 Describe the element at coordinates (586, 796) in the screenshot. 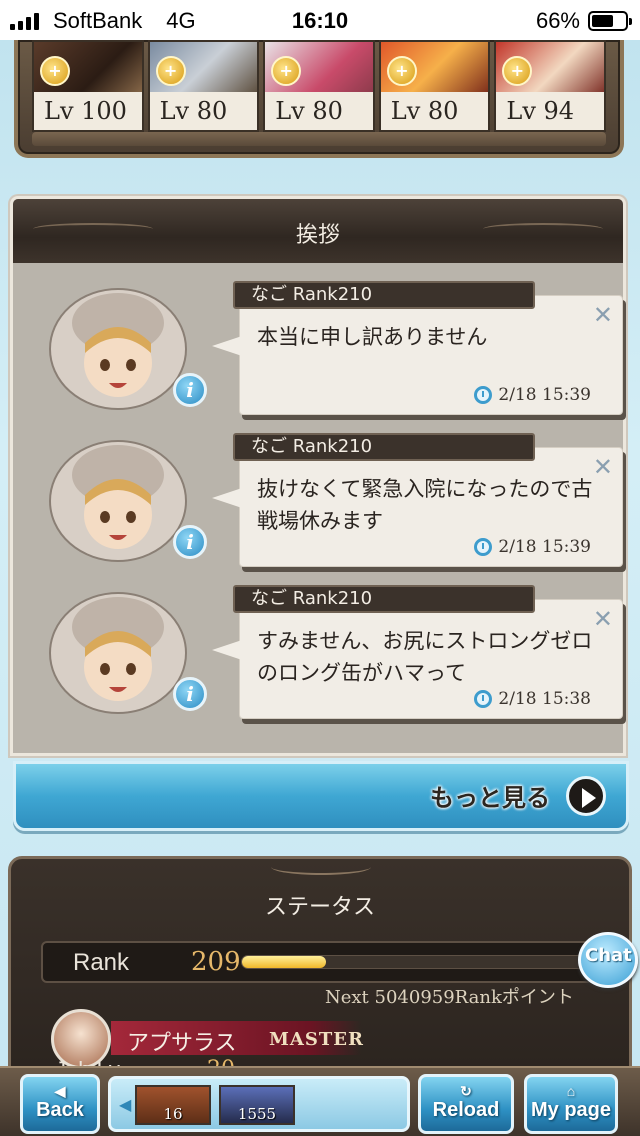

I see `play-arrow-icon` at that location.